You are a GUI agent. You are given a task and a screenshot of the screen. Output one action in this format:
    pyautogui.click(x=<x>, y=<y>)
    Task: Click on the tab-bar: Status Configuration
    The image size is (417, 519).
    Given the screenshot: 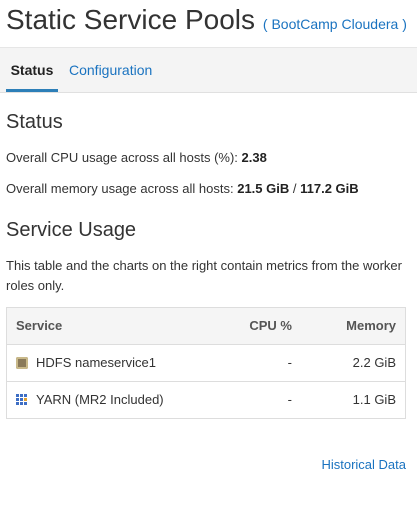 What is the action you would take?
    pyautogui.click(x=208, y=70)
    